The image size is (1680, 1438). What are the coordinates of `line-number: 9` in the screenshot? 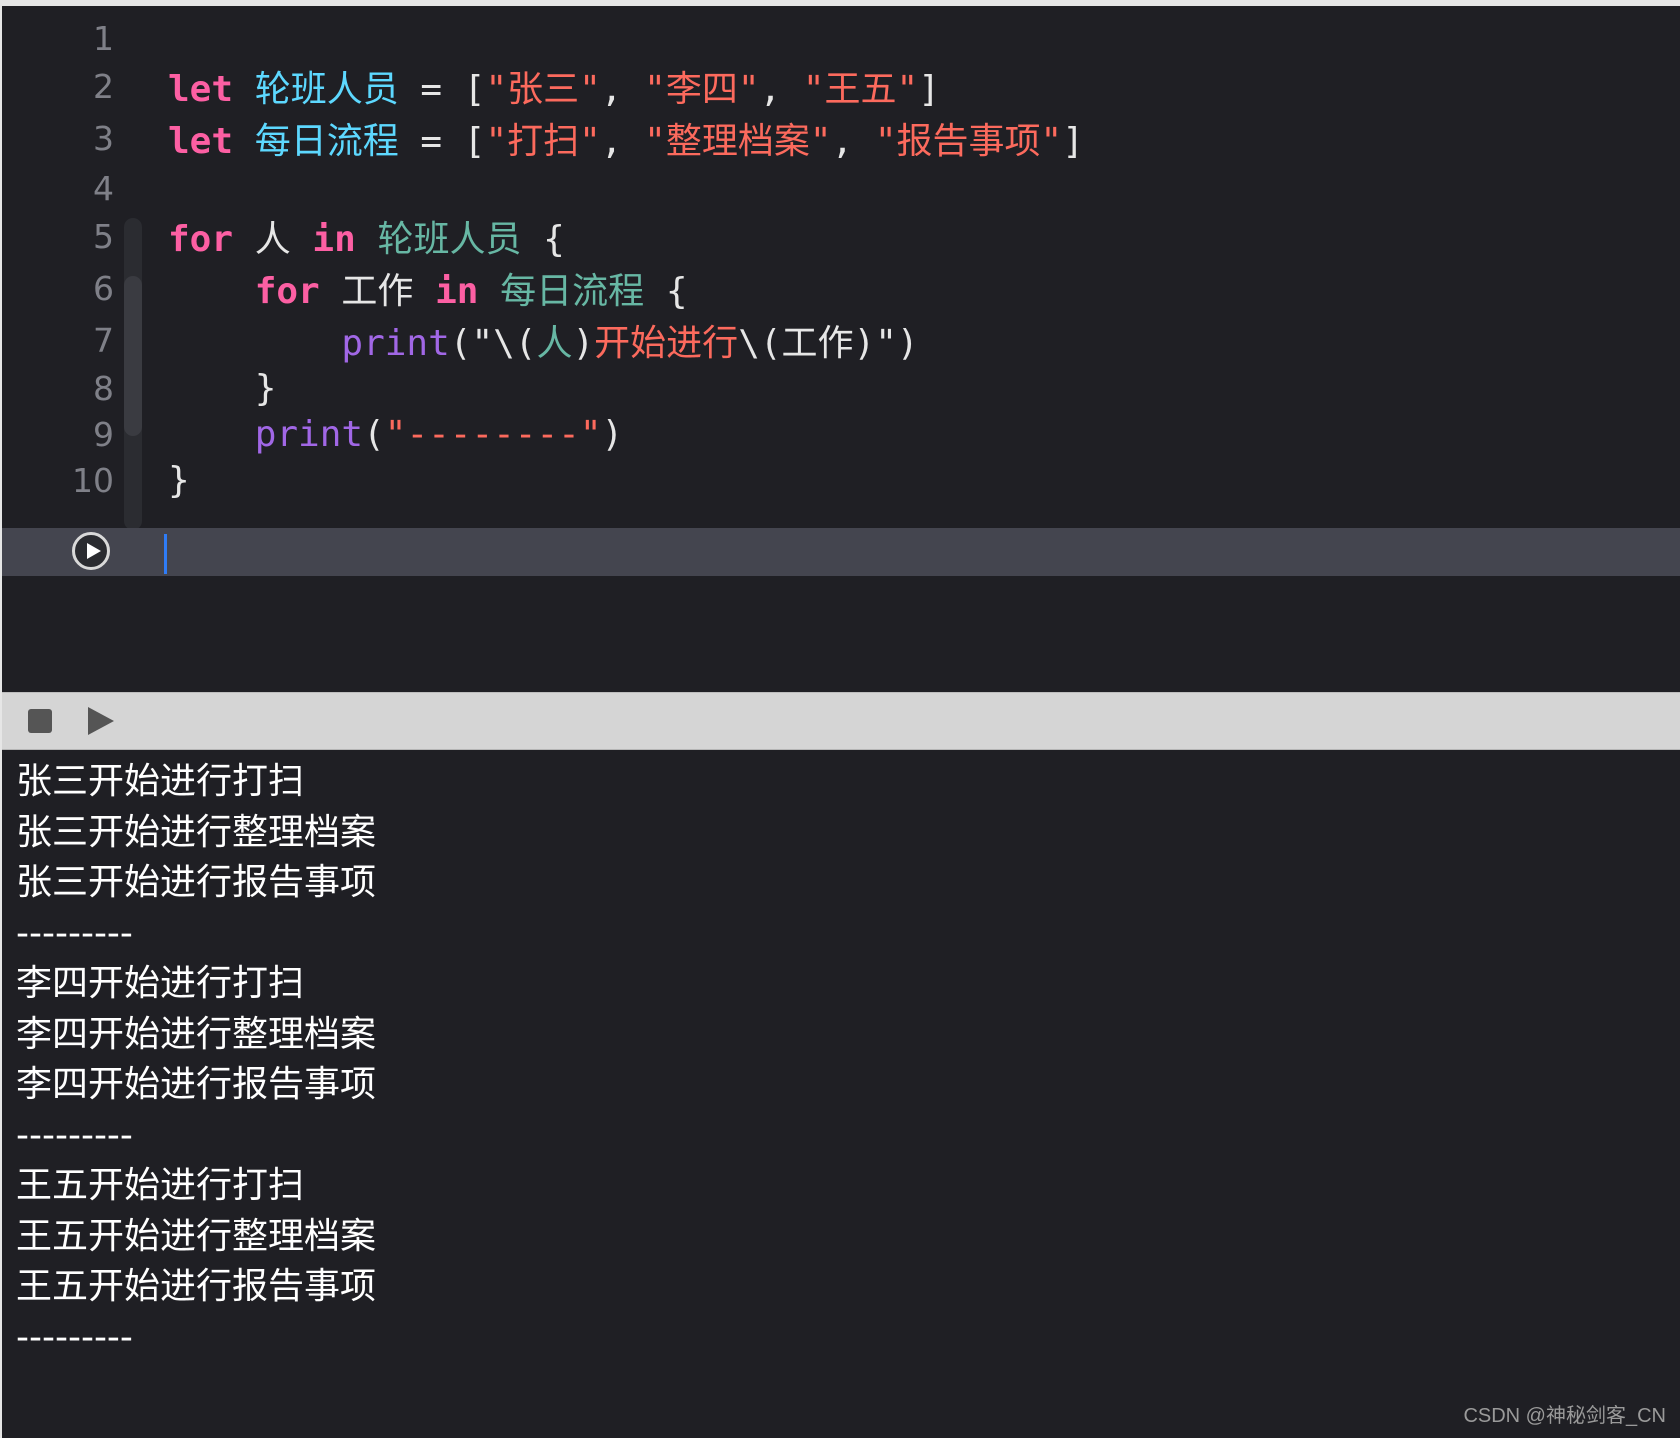 It's located at (103, 434).